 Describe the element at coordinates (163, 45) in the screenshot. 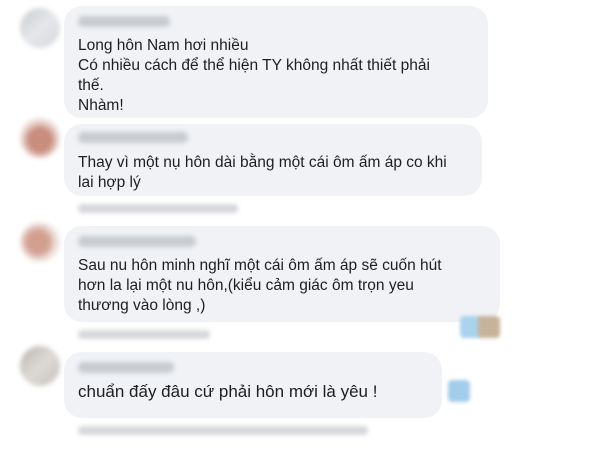

I see `comment-line: Long hôn Nam hơi nhiều` at that location.